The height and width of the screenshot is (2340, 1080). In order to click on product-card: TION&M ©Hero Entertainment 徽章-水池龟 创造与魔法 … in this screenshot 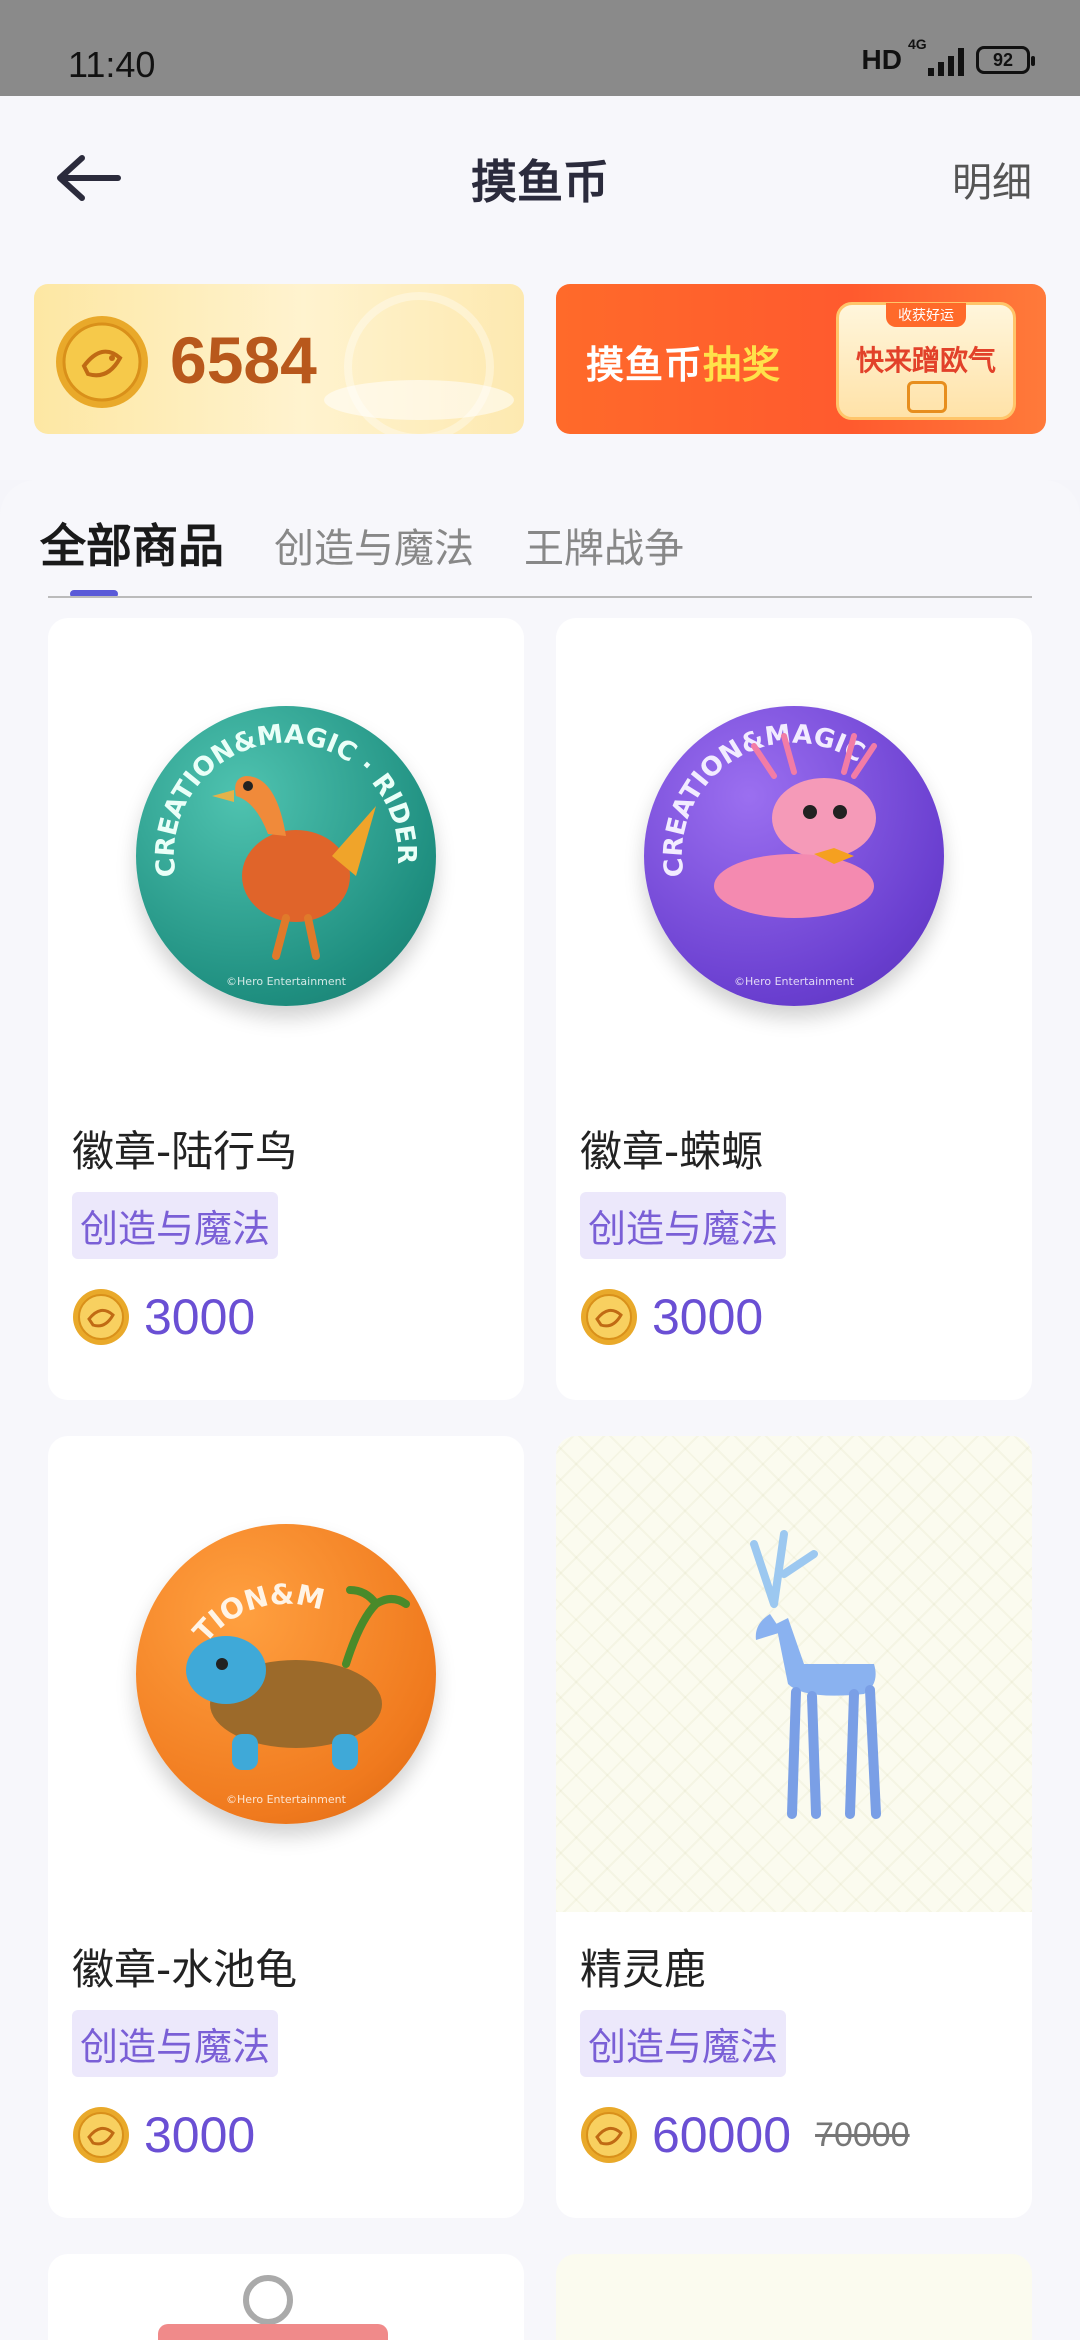, I will do `click(286, 1827)`.